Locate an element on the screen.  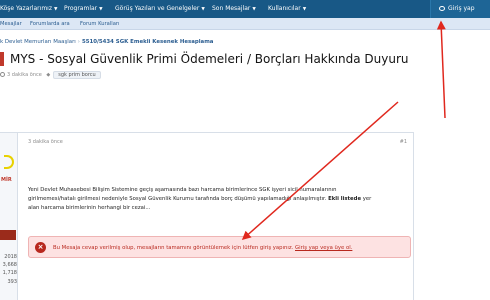
nav-item-kose-yazarlari: Köşe Yazarlarımız ▼ is located at coordinates (28, 9).